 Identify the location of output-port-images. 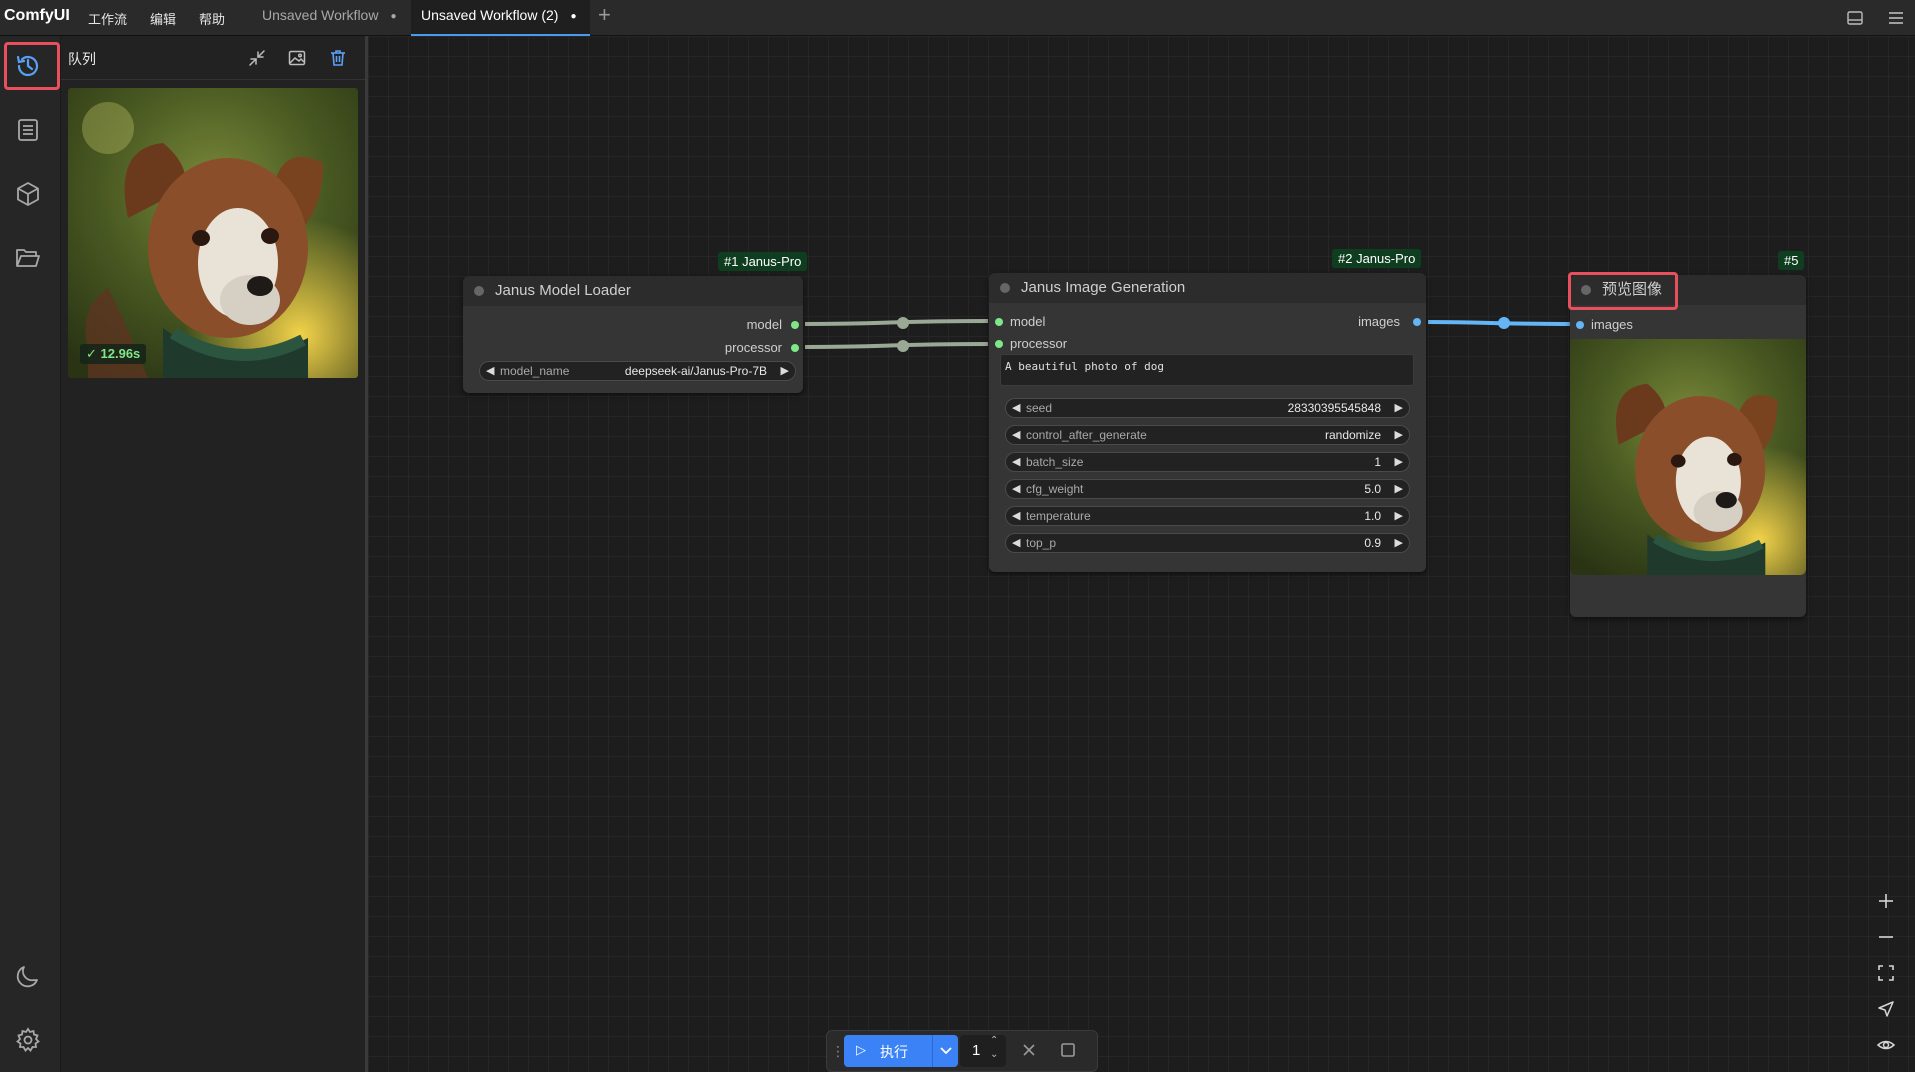
(1417, 322).